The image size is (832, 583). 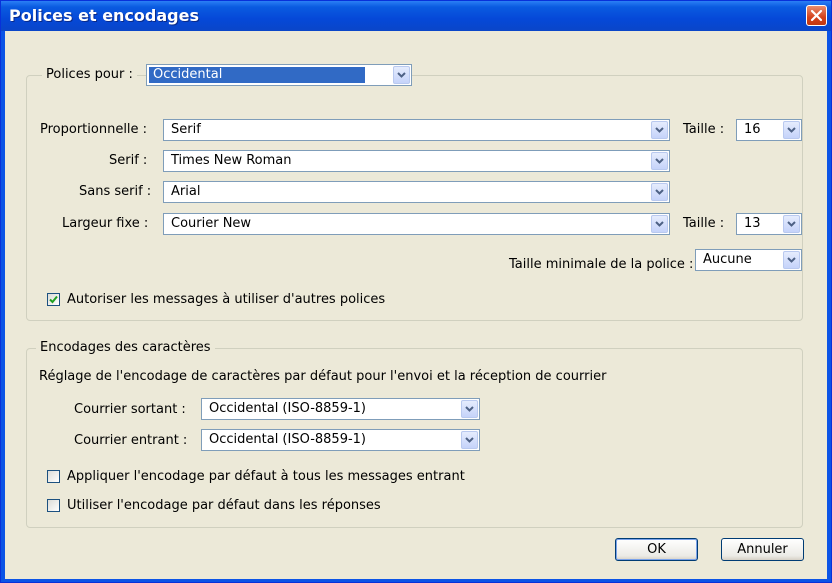 What do you see at coordinates (656, 549) in the screenshot?
I see `ok-button: OK` at bounding box center [656, 549].